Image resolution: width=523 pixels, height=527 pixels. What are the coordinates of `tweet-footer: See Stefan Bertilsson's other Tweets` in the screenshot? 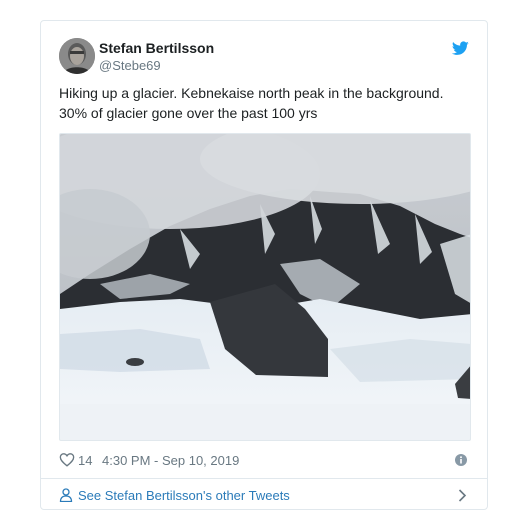 It's located at (264, 496).